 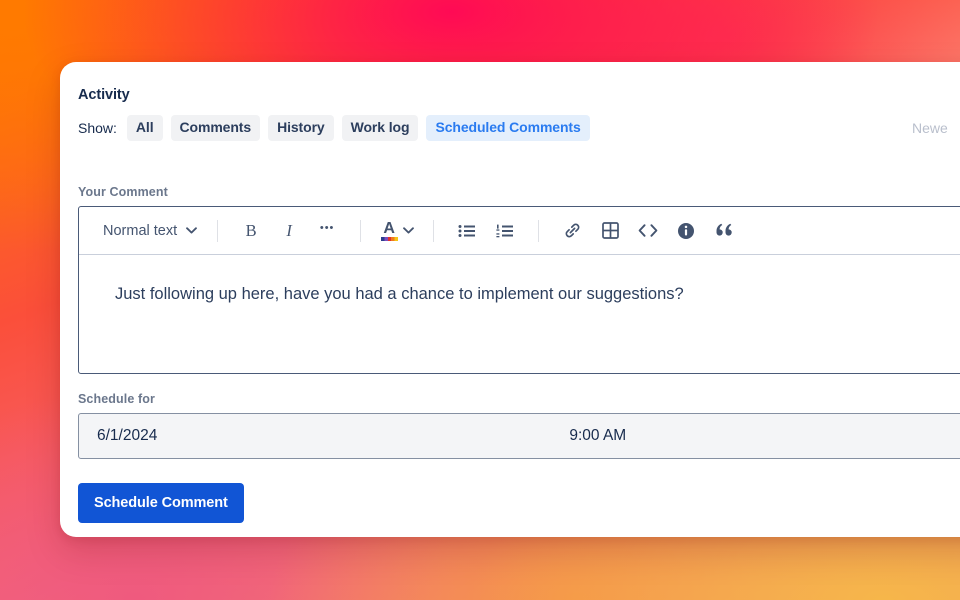 I want to click on page-title: Activity, so click(x=104, y=95).